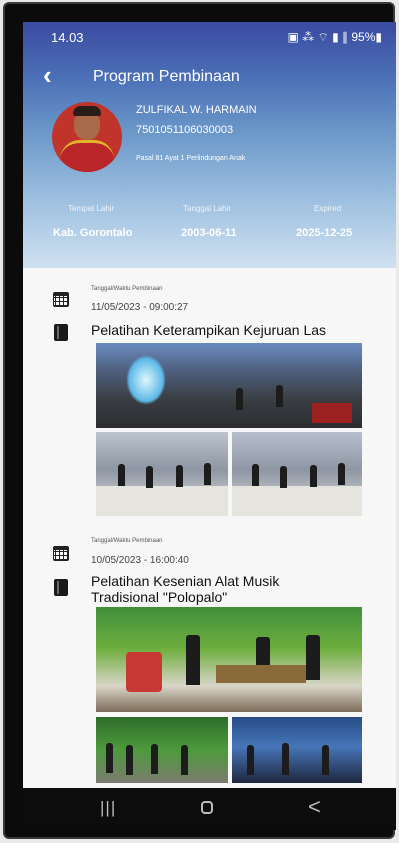  Describe the element at coordinates (91, 208) in the screenshot. I see `tempat-lahir-label: Tempat Lahir` at that location.